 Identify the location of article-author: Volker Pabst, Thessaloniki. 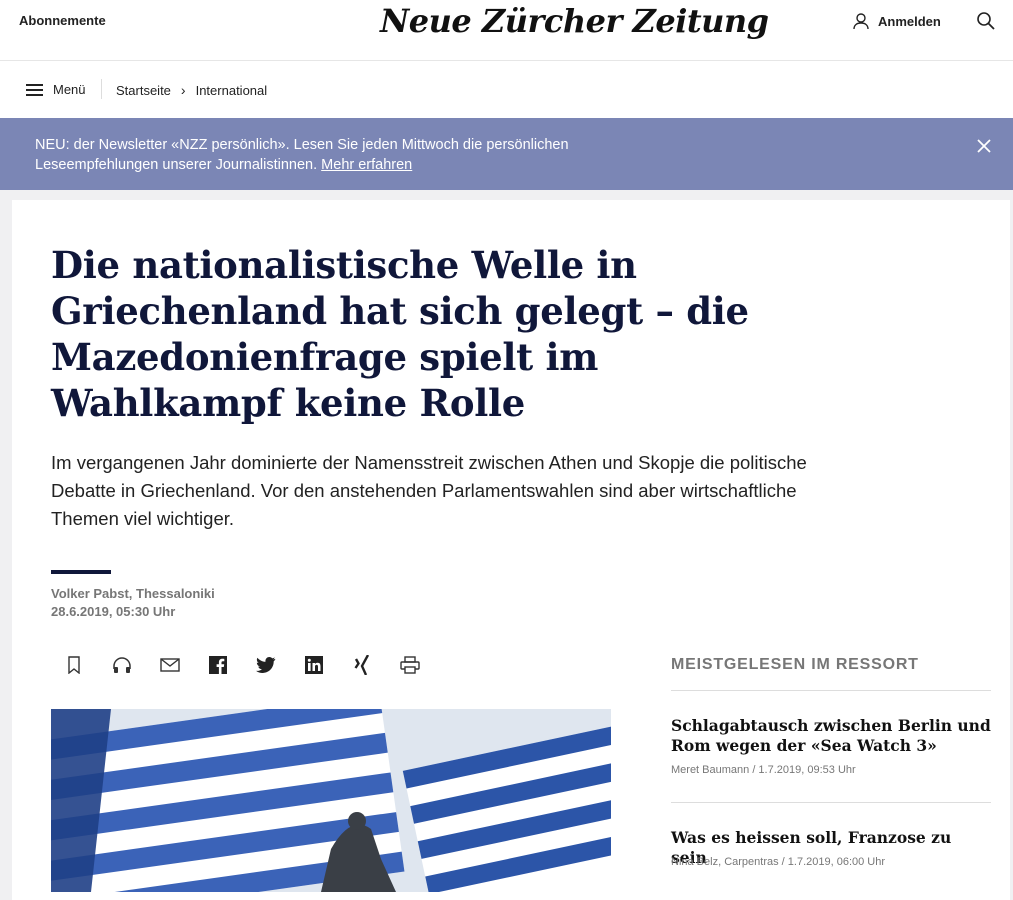
(133, 593).